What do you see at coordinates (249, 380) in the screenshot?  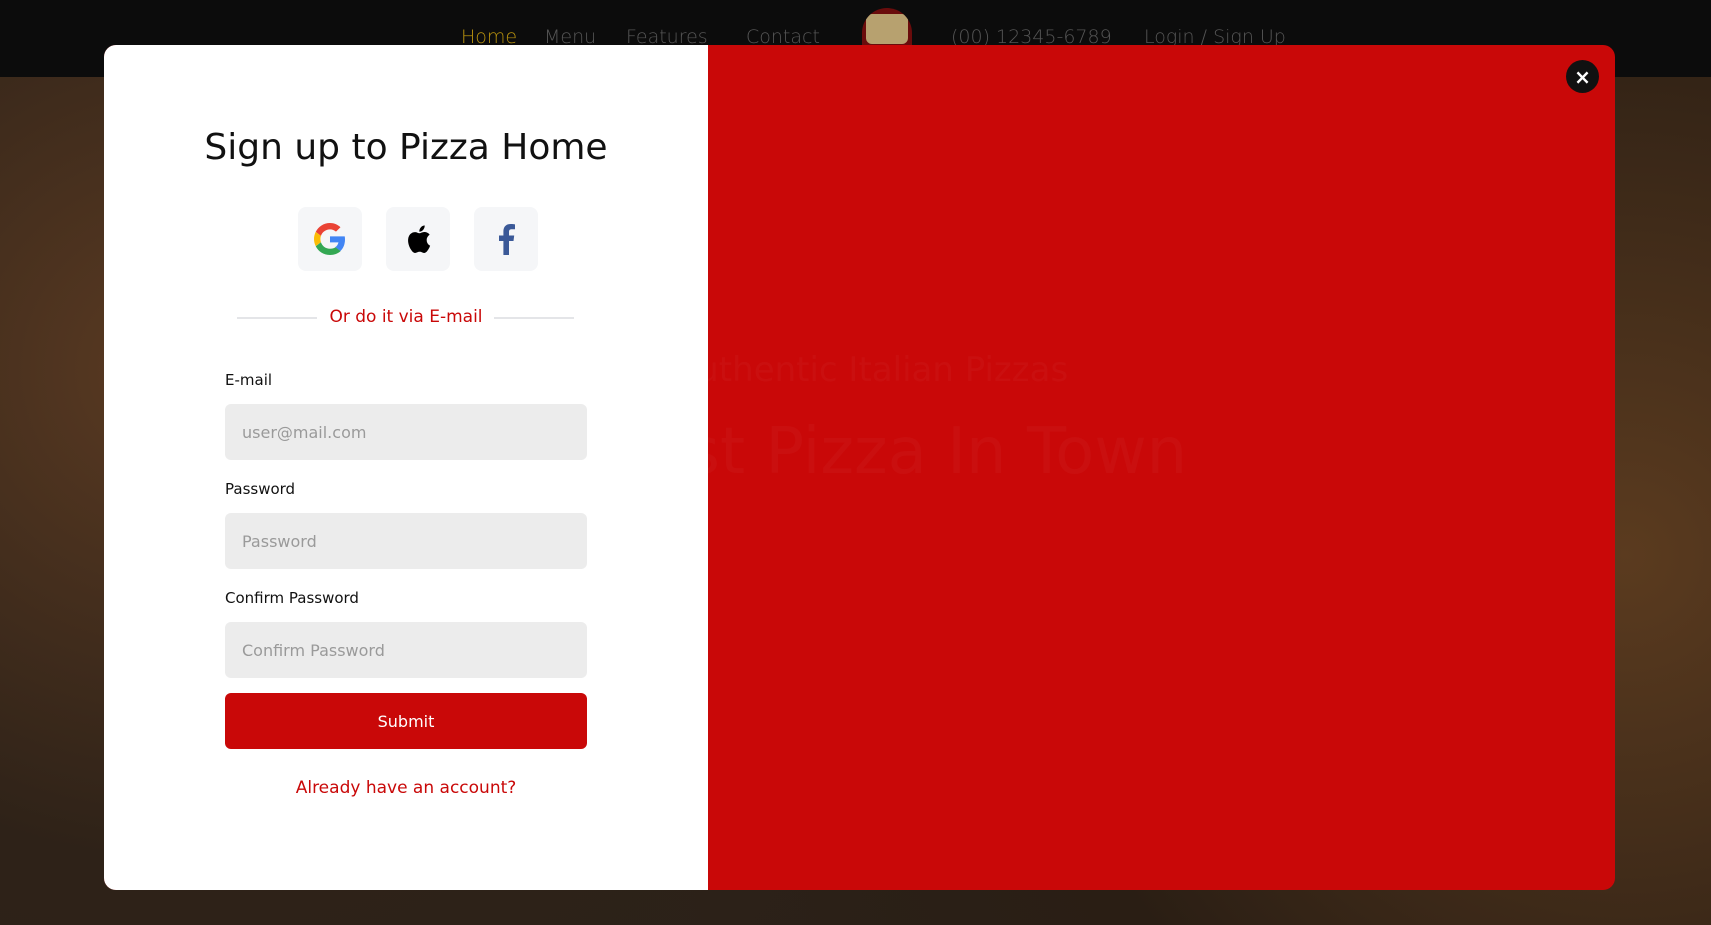 I see `email-label: E-mail` at bounding box center [249, 380].